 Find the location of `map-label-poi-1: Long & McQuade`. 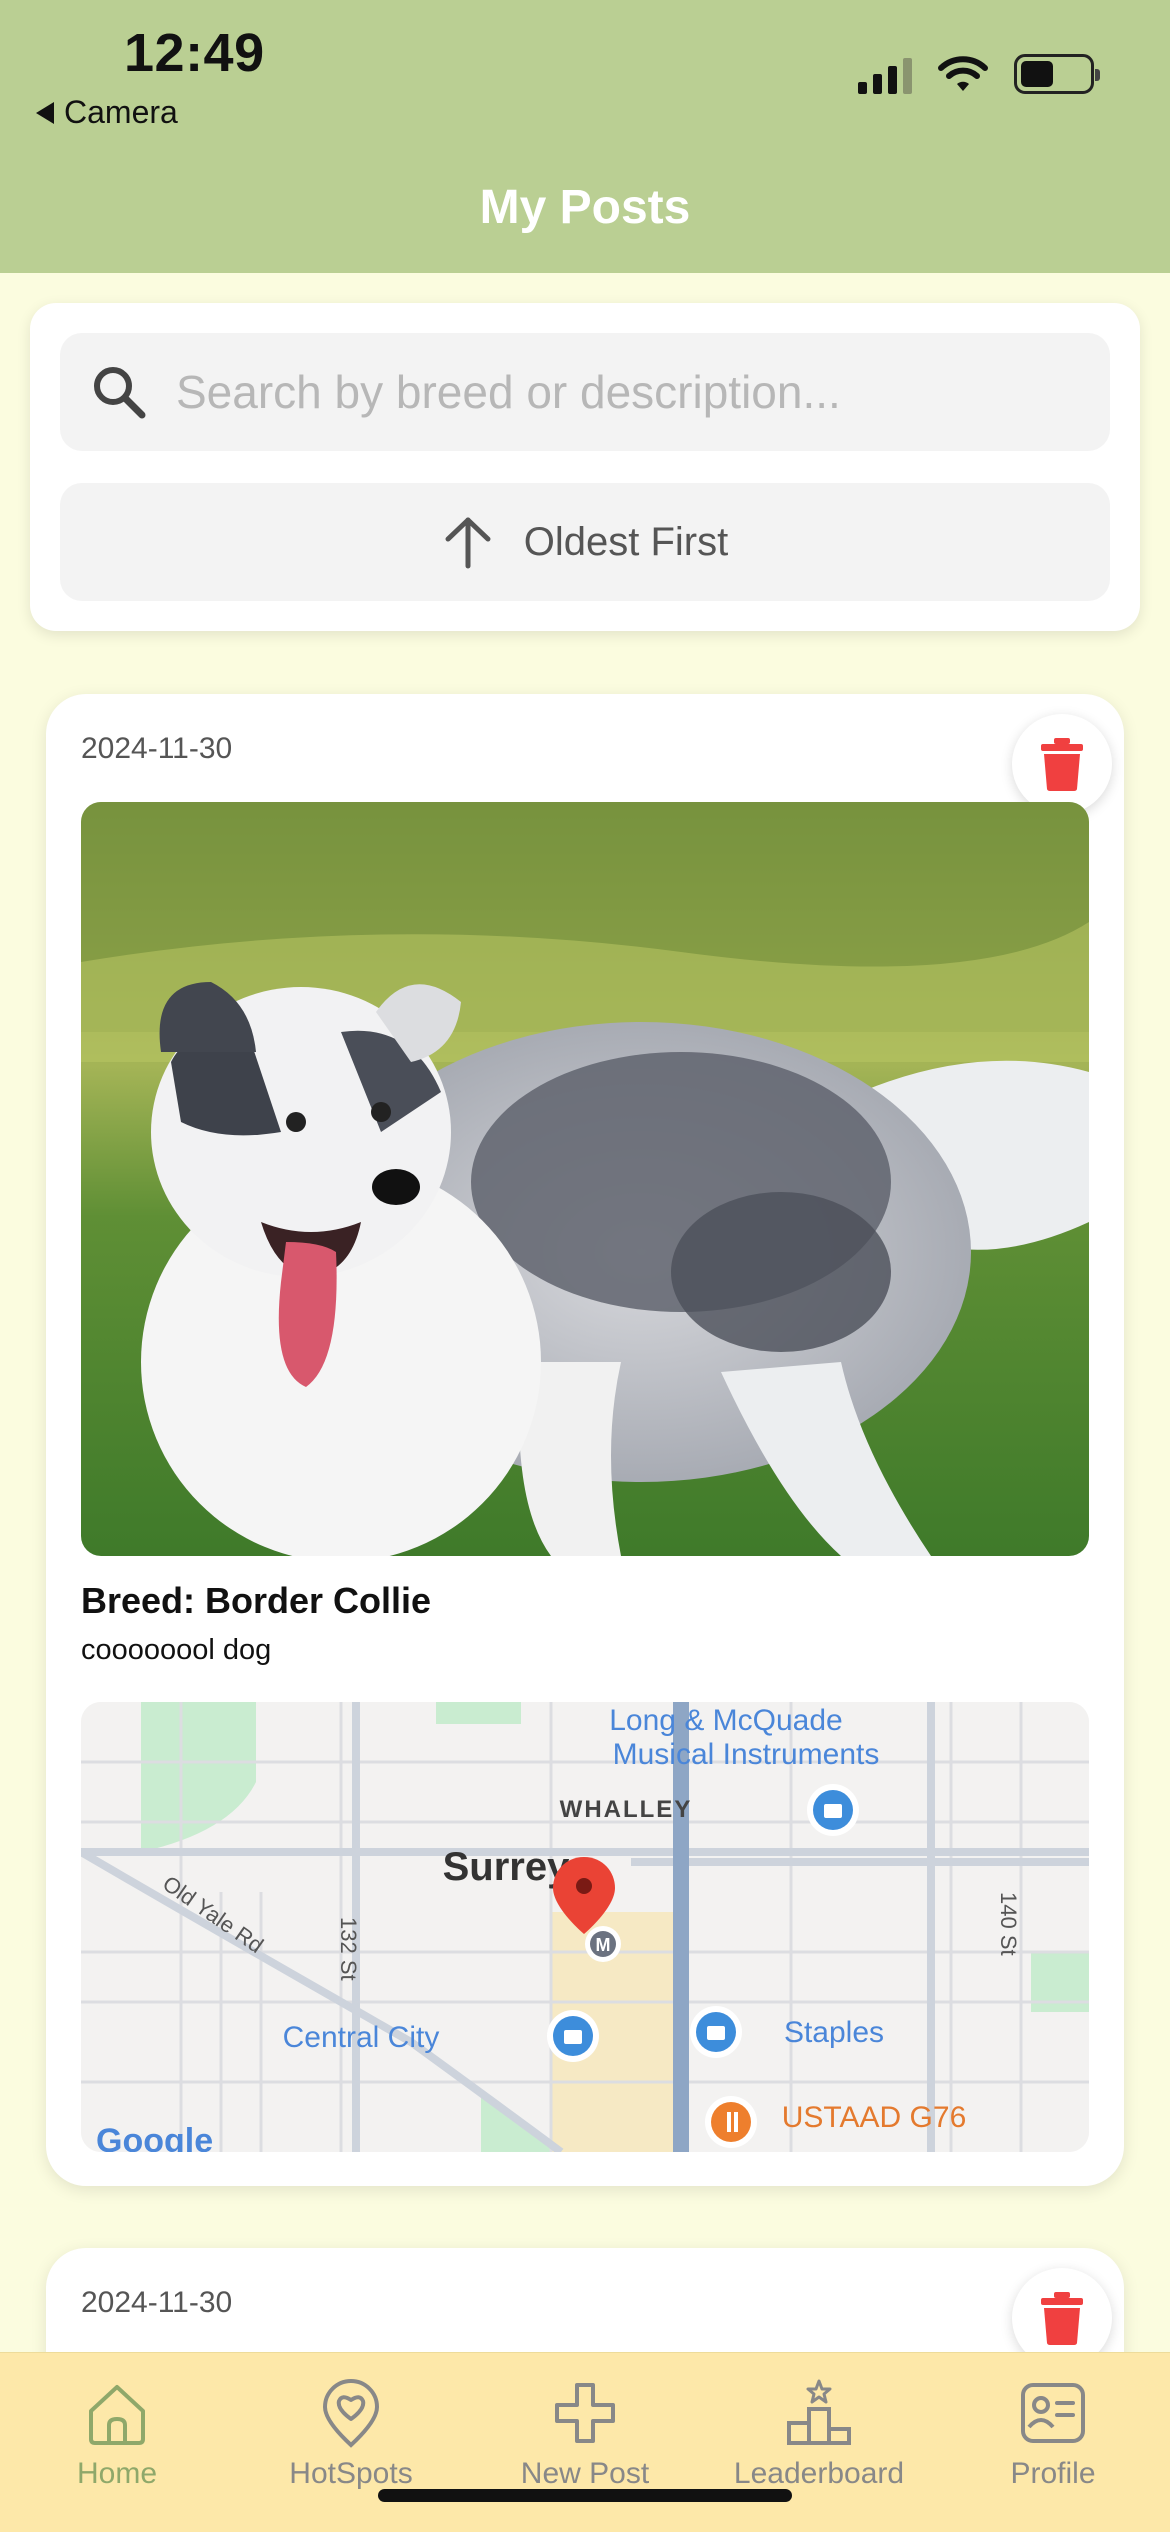

map-label-poi-1: Long & McQuade is located at coordinates (725, 1720).